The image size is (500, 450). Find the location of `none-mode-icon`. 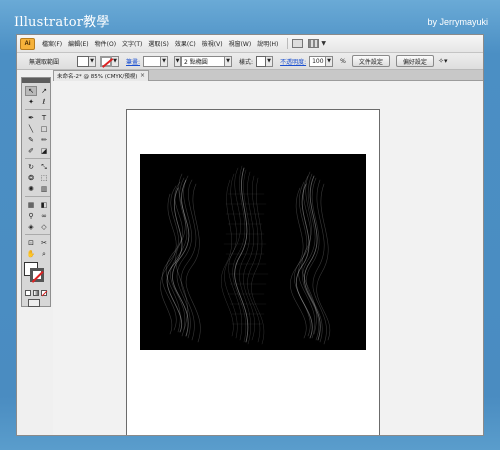

none-mode-icon is located at coordinates (44, 293).